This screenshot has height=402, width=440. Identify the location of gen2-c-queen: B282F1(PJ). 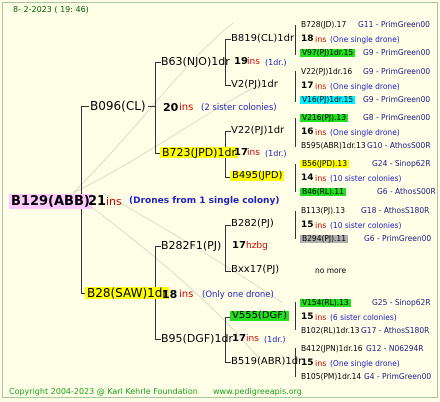
(191, 245).